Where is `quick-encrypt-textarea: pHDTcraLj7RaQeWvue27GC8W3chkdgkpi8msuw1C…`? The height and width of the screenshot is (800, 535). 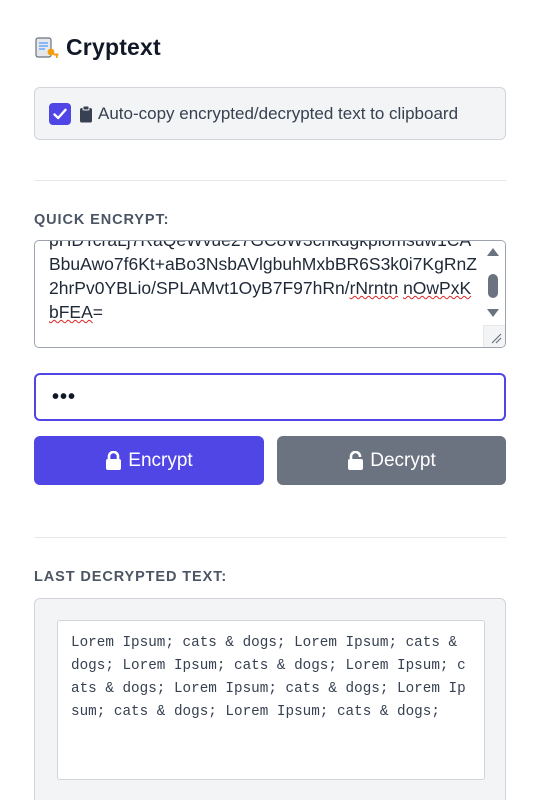
quick-encrypt-textarea: pHDTcraLj7RaQeWvue27GC8W3chkdgkpi8msuw1C… is located at coordinates (270, 294).